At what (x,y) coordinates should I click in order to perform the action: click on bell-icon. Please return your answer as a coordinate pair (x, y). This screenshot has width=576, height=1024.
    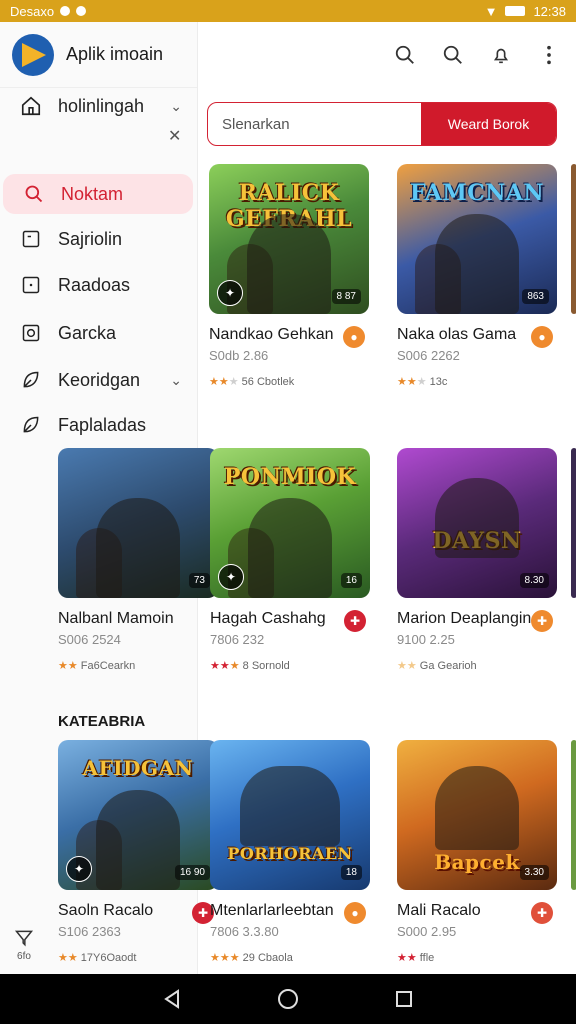
    Looking at the image, I should click on (501, 55).